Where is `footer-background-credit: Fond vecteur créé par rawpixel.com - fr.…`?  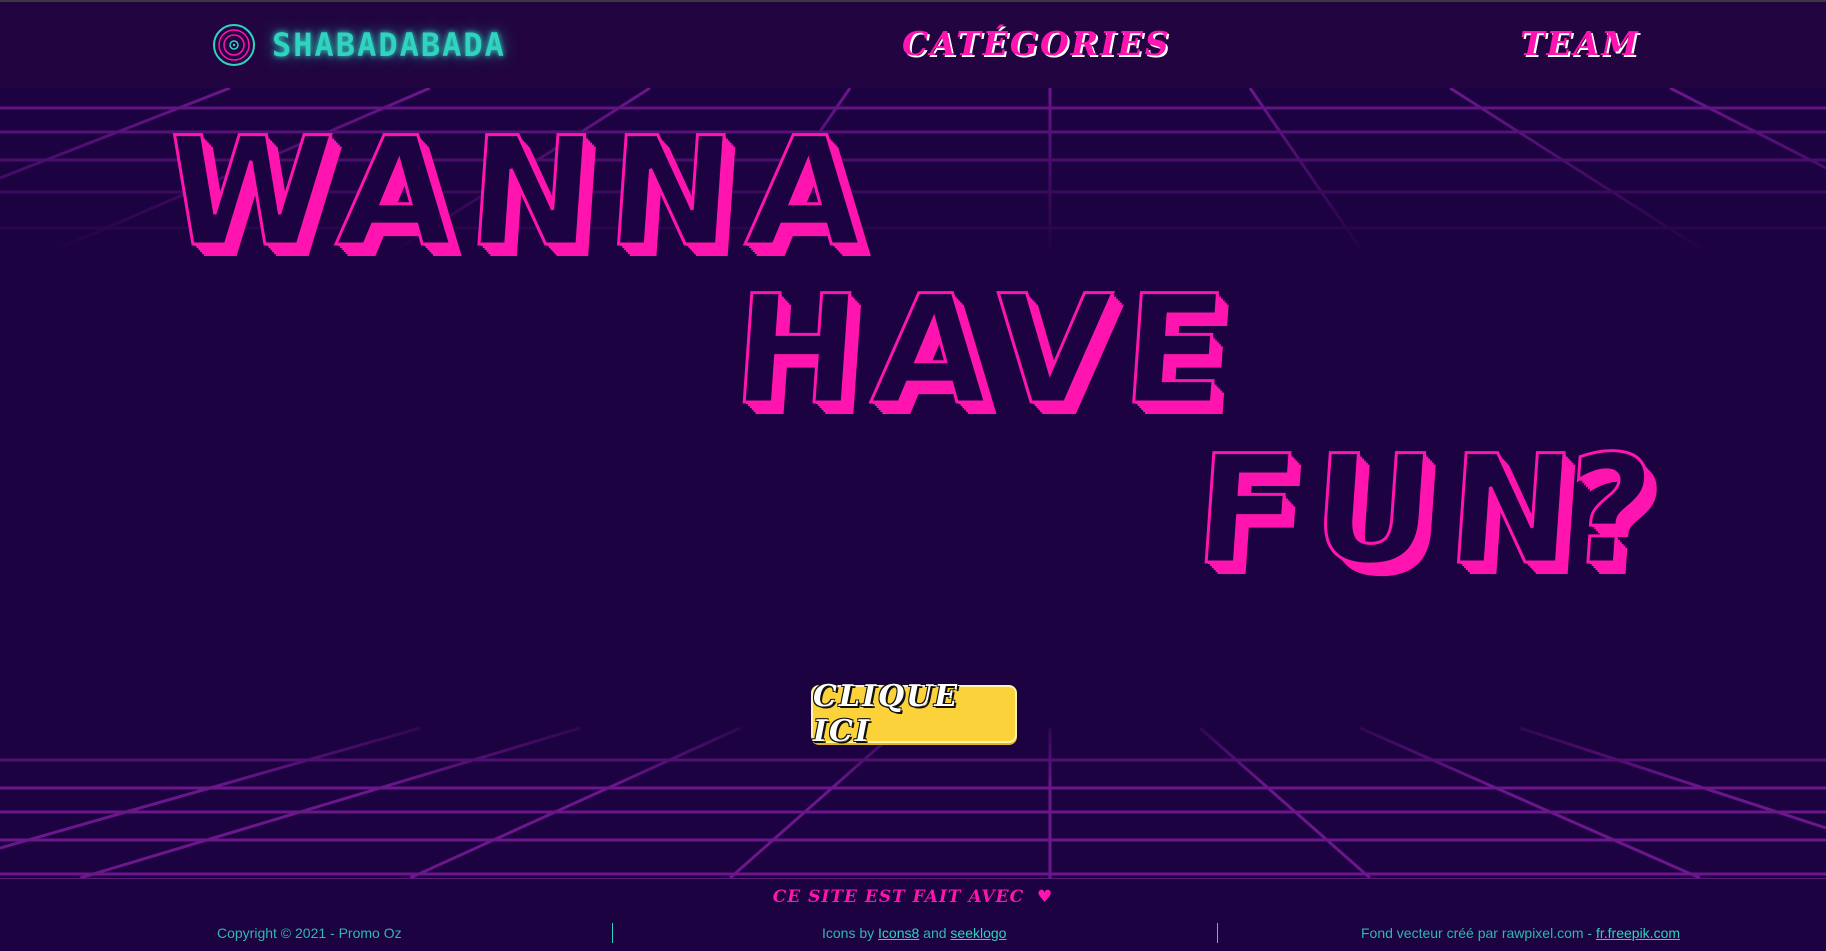 footer-background-credit: Fond vecteur créé par rawpixel.com - fr.… is located at coordinates (1520, 933).